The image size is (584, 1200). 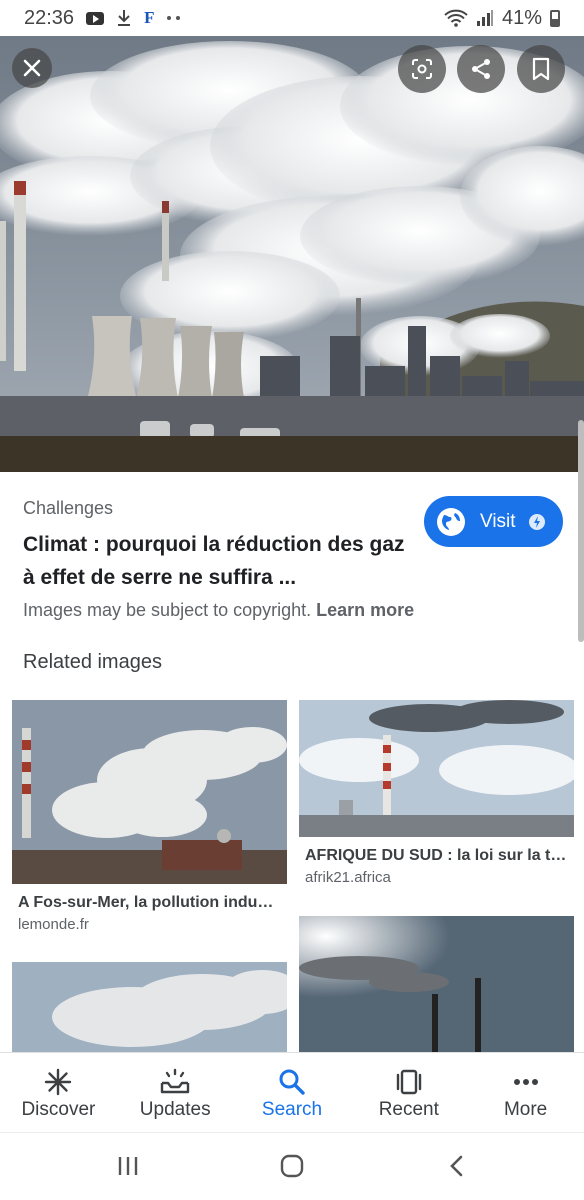 I want to click on share-icon, so click(x=481, y=69).